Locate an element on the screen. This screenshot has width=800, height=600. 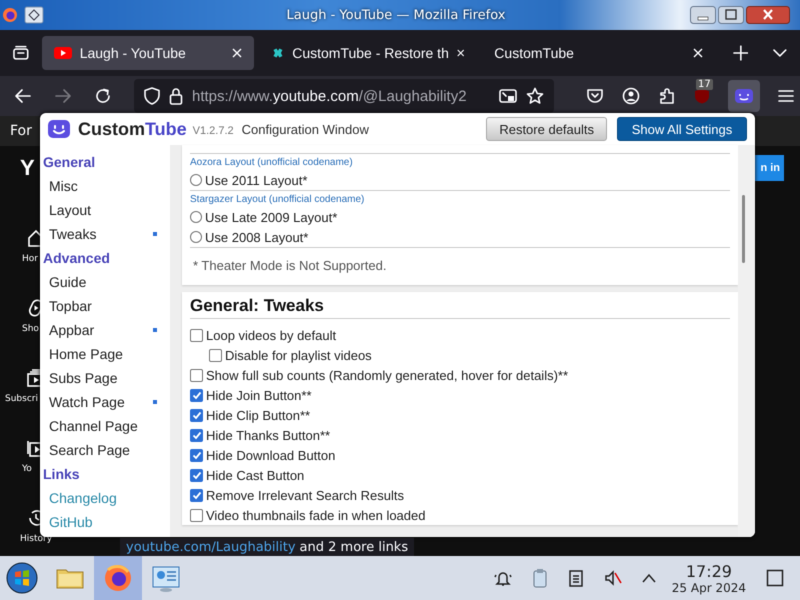
browser-tab: CustomTube - Restore th is located at coordinates (368, 53).